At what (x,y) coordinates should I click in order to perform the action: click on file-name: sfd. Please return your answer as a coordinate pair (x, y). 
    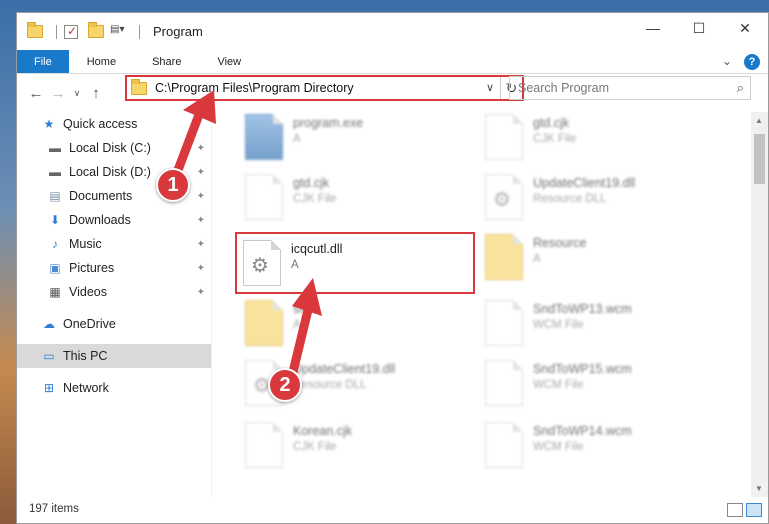
    Looking at the image, I should click on (301, 309).